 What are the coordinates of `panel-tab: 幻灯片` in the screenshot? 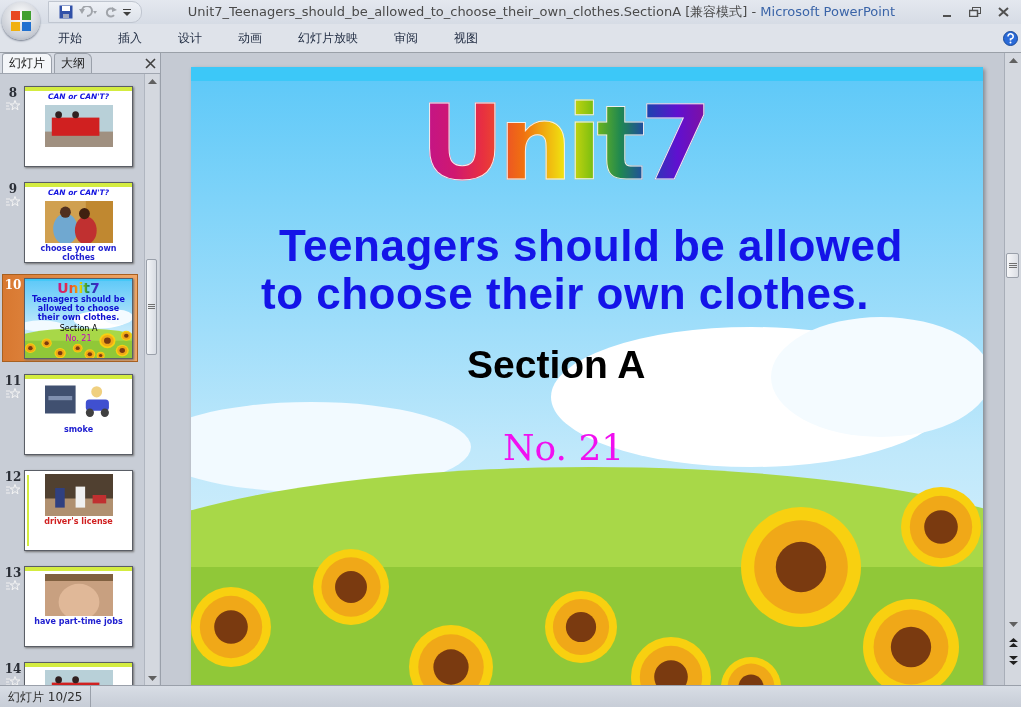 It's located at (27, 63).